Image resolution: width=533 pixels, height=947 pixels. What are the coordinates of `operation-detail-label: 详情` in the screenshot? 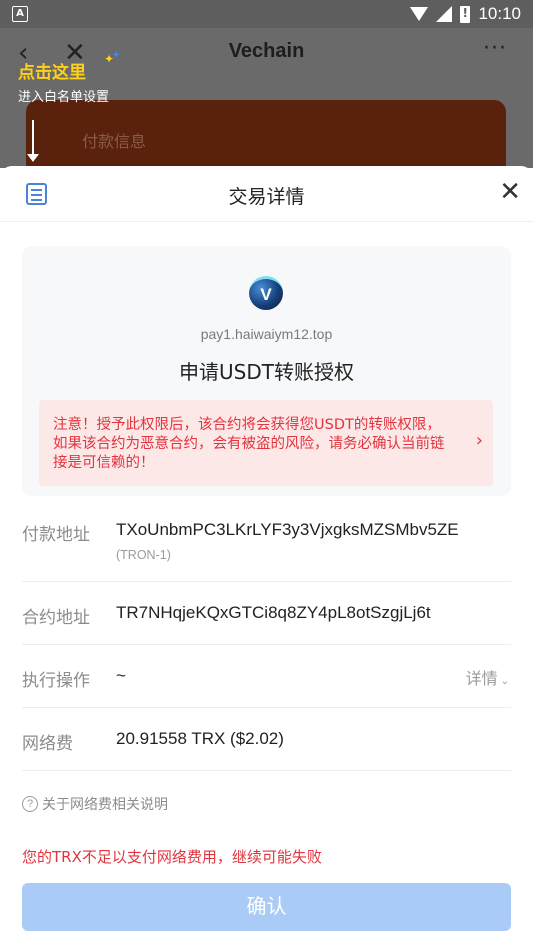 It's located at (481, 678).